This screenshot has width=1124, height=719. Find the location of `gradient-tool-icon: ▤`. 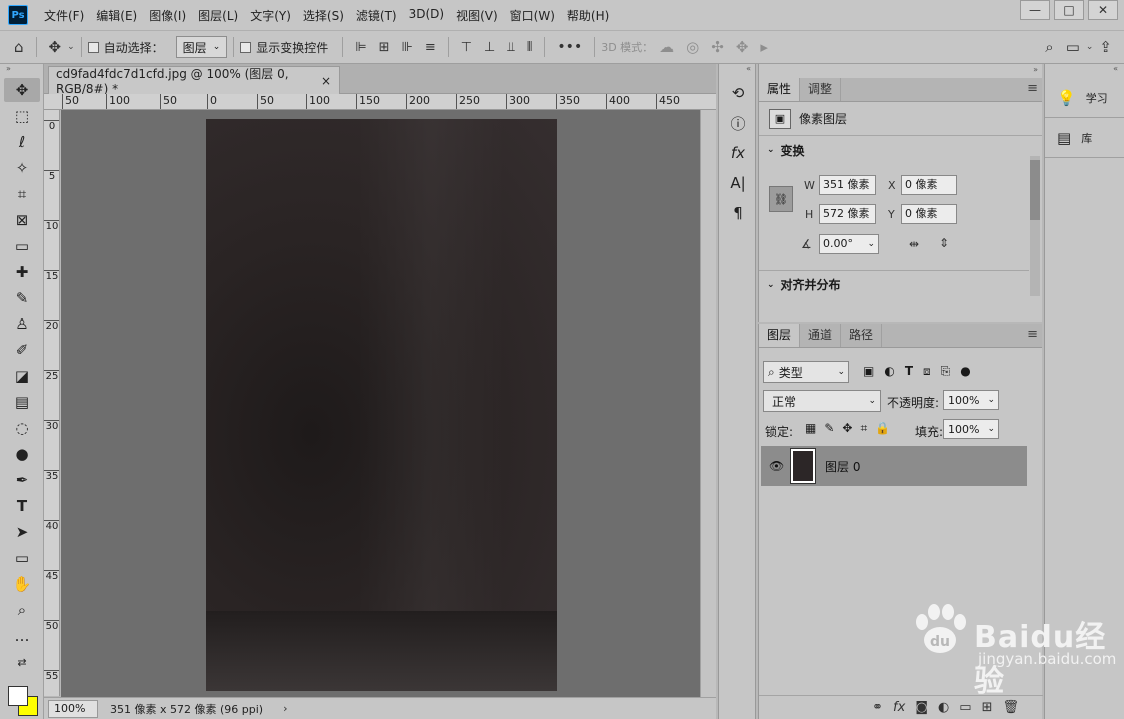

gradient-tool-icon: ▤ is located at coordinates (22, 402).